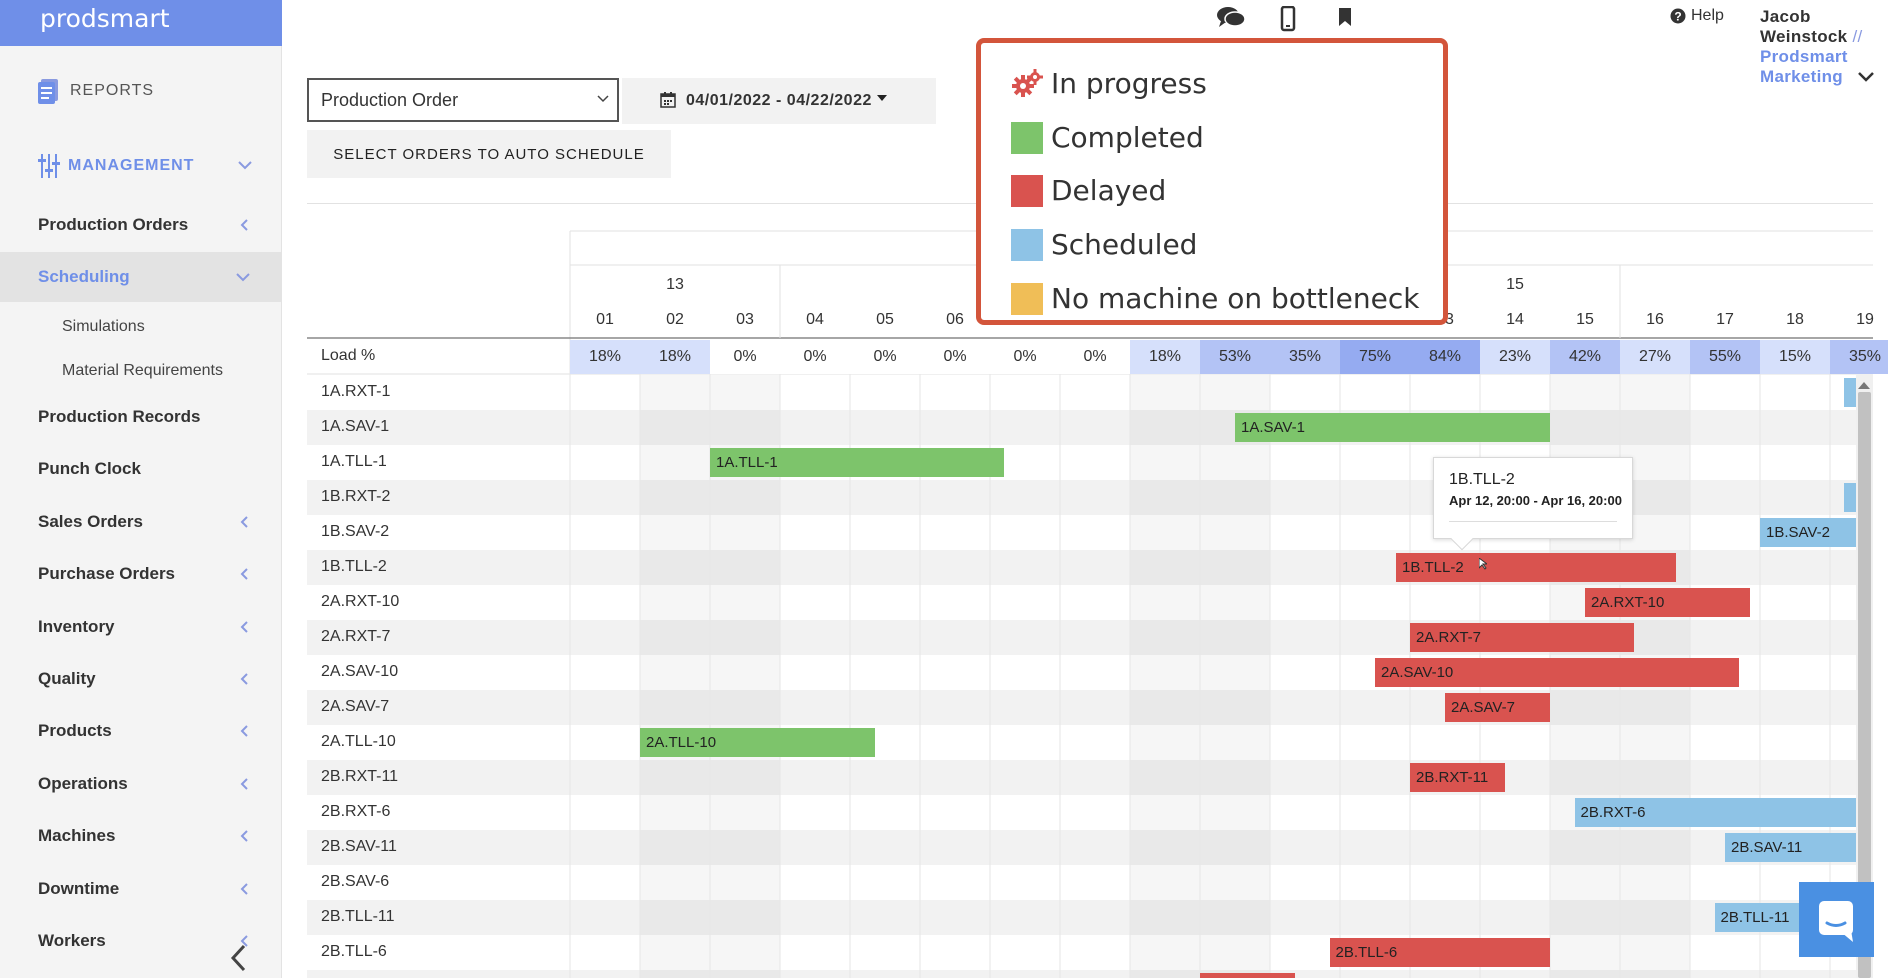  I want to click on gantt-bar-scheduled: 2B.SAV-11, so click(1795, 847).